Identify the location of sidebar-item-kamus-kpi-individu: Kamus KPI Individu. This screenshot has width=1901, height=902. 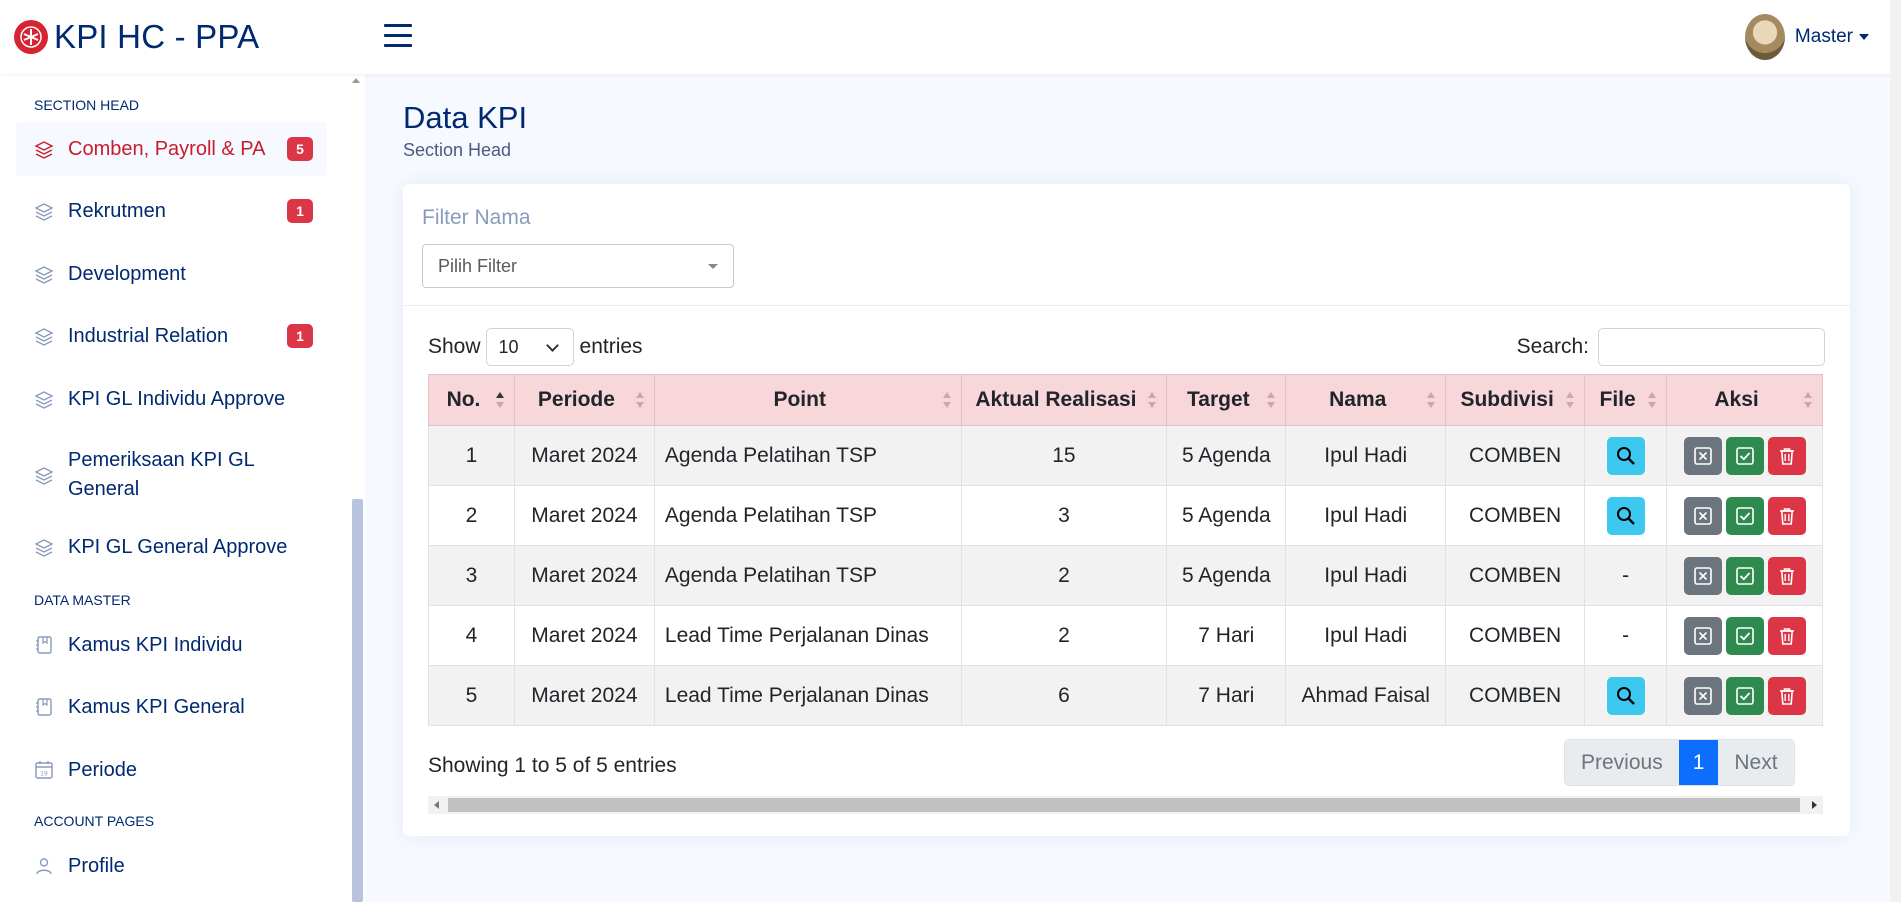
(171, 645).